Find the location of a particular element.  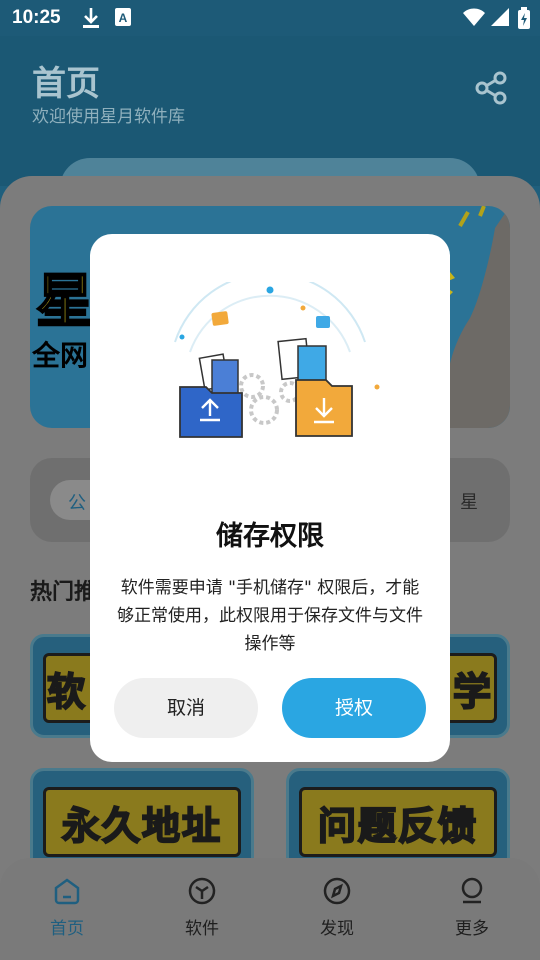

dialog-title: 储存权限 is located at coordinates (270, 536).